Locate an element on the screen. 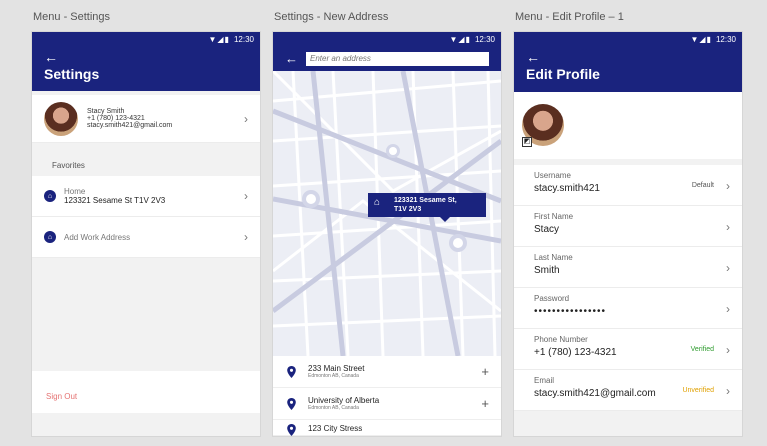 This screenshot has height=446, width=767. list-item: 233 Main Street Edmonton AB, Canada + is located at coordinates (387, 372).